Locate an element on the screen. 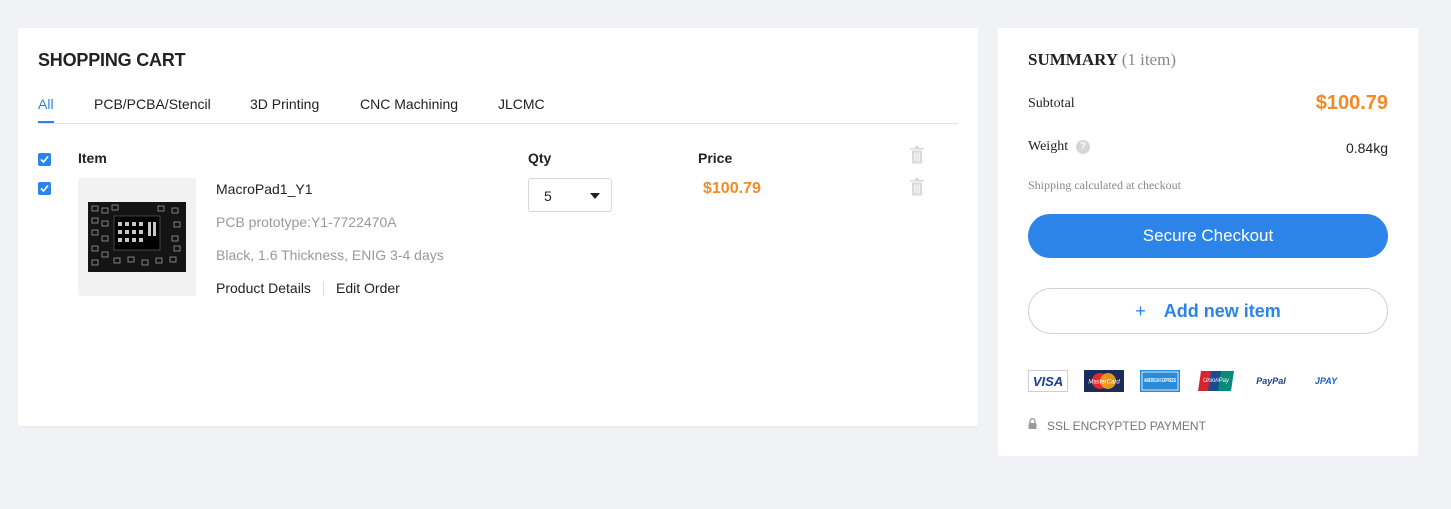  edit-order-link: Edit Order is located at coordinates (368, 288).